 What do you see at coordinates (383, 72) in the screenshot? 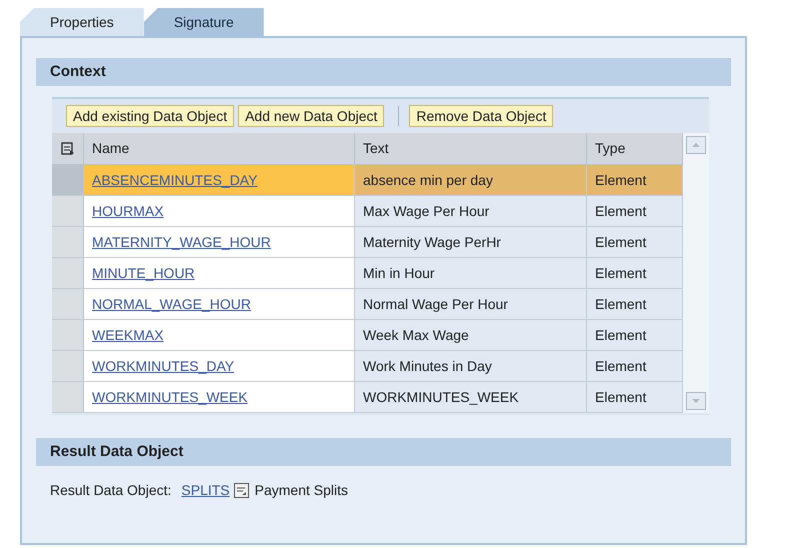
I see `section-header: Context` at bounding box center [383, 72].